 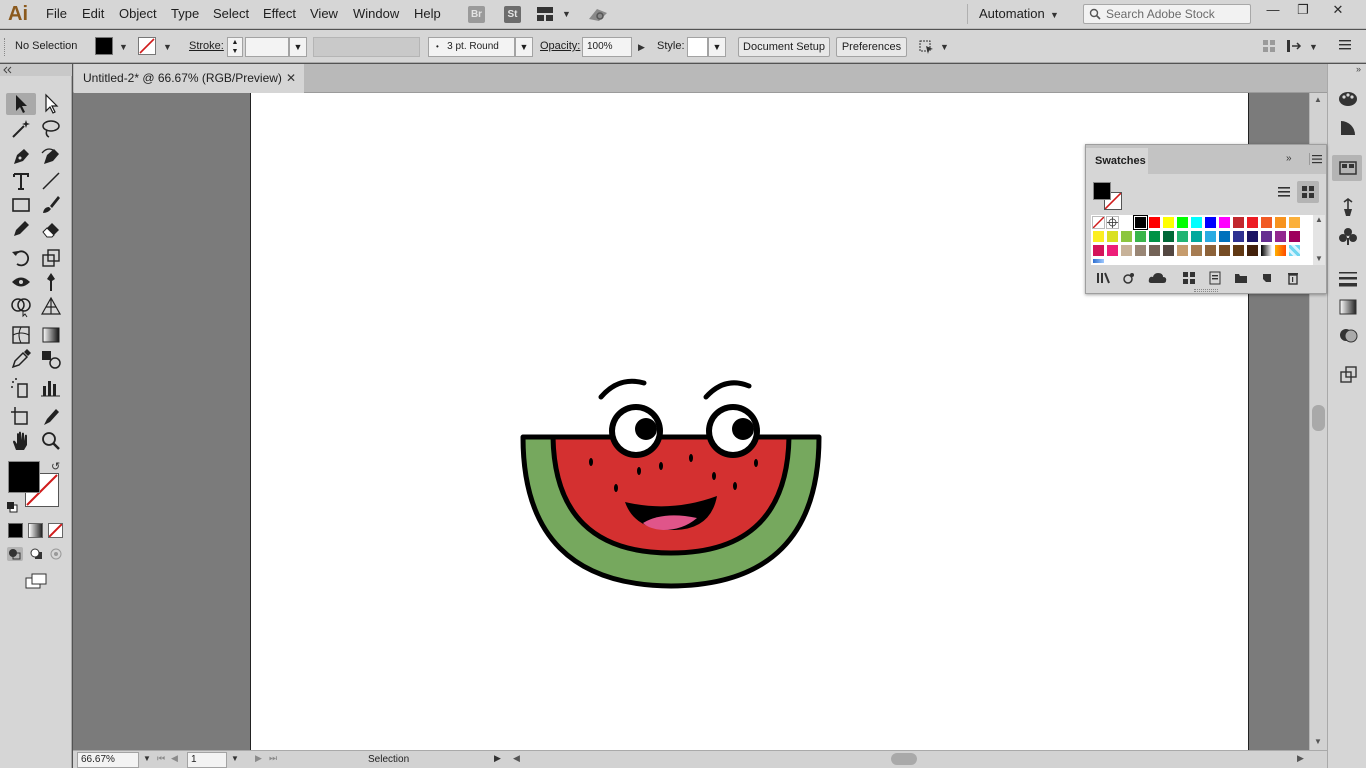 I want to click on default-fill-stroke-icon, so click(x=12, y=507).